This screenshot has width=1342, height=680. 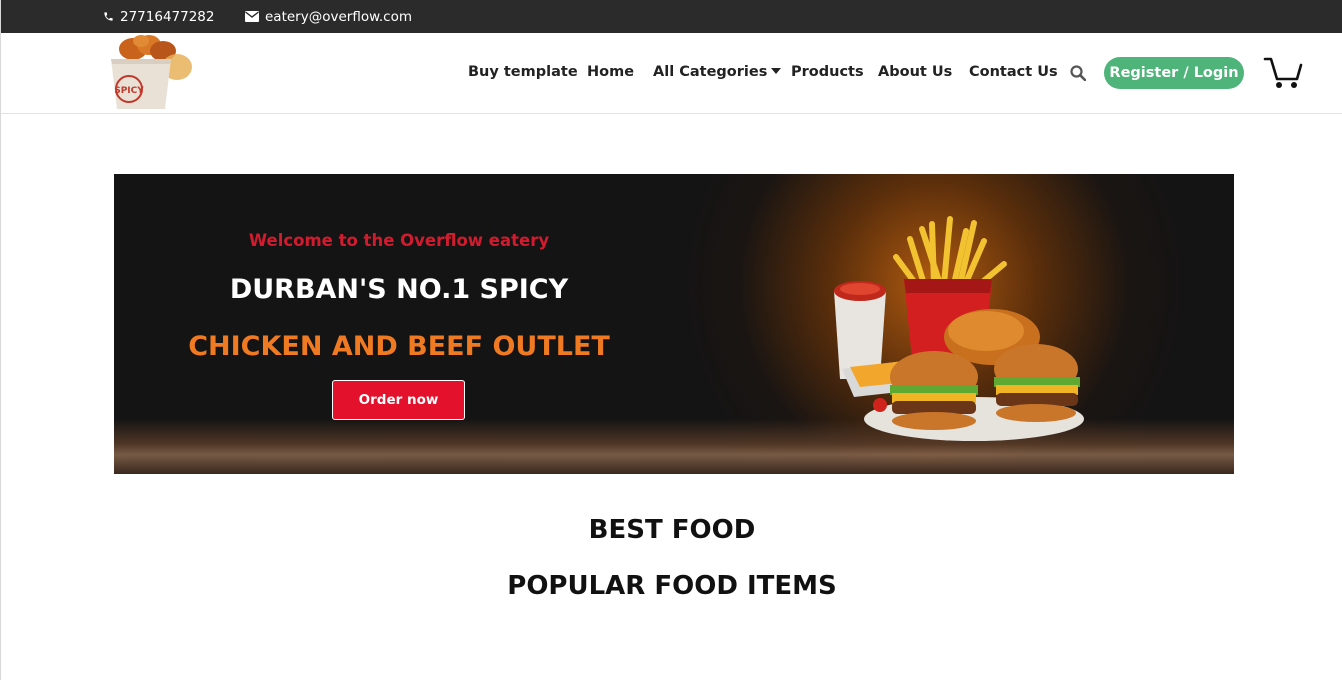 I want to click on nav-products: Products, so click(x=827, y=72).